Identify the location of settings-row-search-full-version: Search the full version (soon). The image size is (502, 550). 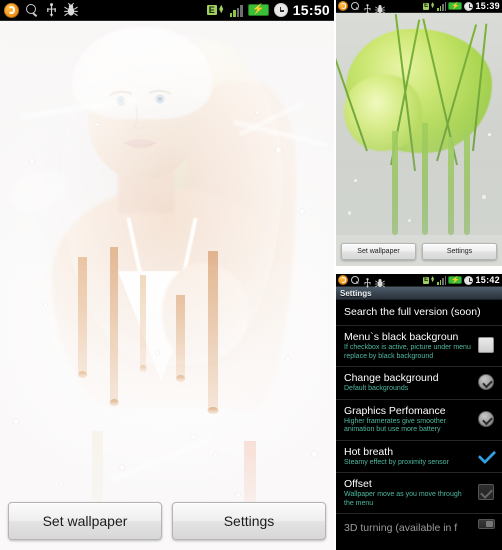
(419, 313).